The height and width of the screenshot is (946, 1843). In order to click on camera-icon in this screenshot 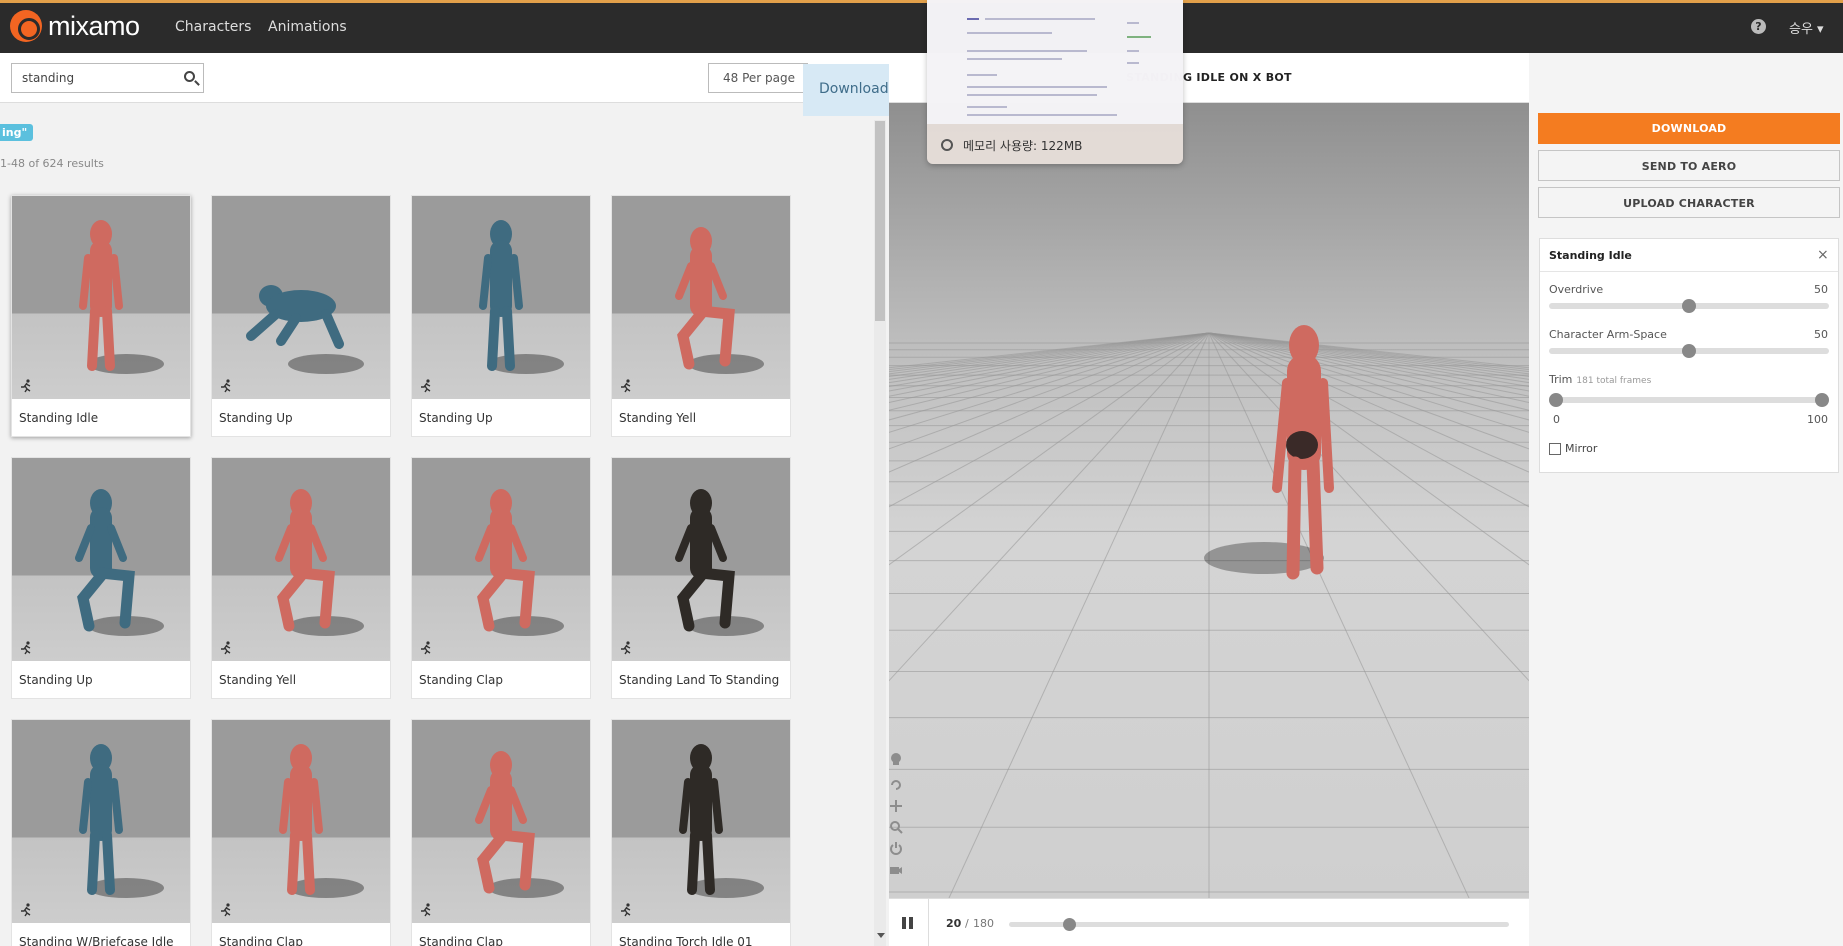, I will do `click(896, 870)`.